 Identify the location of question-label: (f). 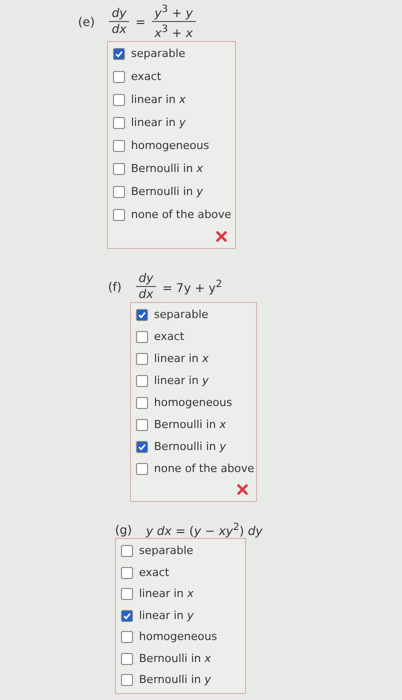
(115, 287).